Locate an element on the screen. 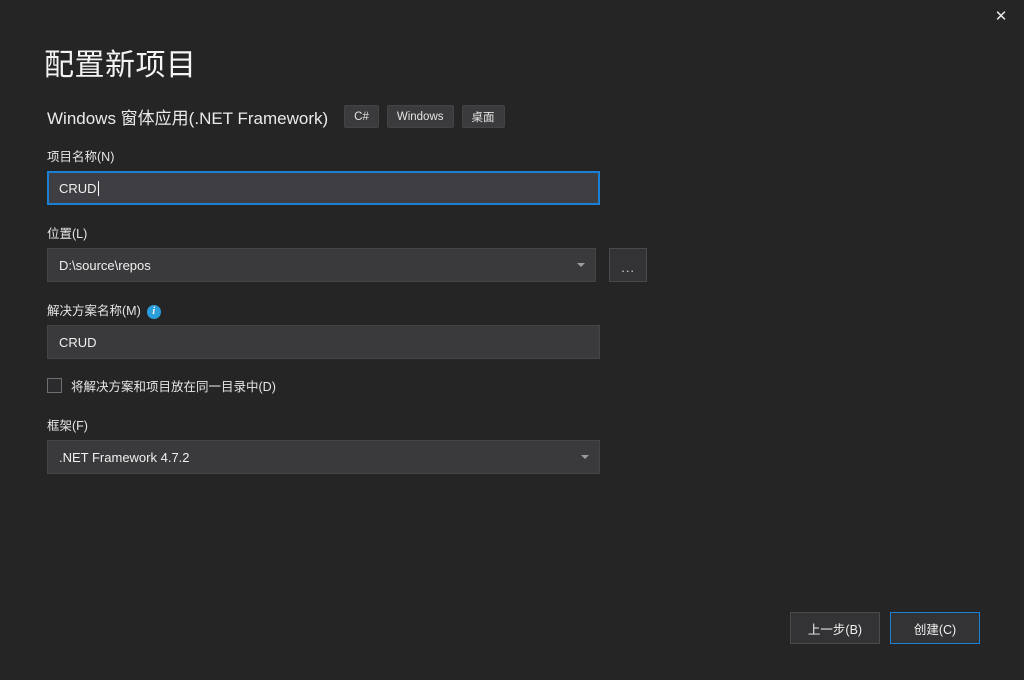  project-name-label: 项目名称(N) is located at coordinates (81, 157).